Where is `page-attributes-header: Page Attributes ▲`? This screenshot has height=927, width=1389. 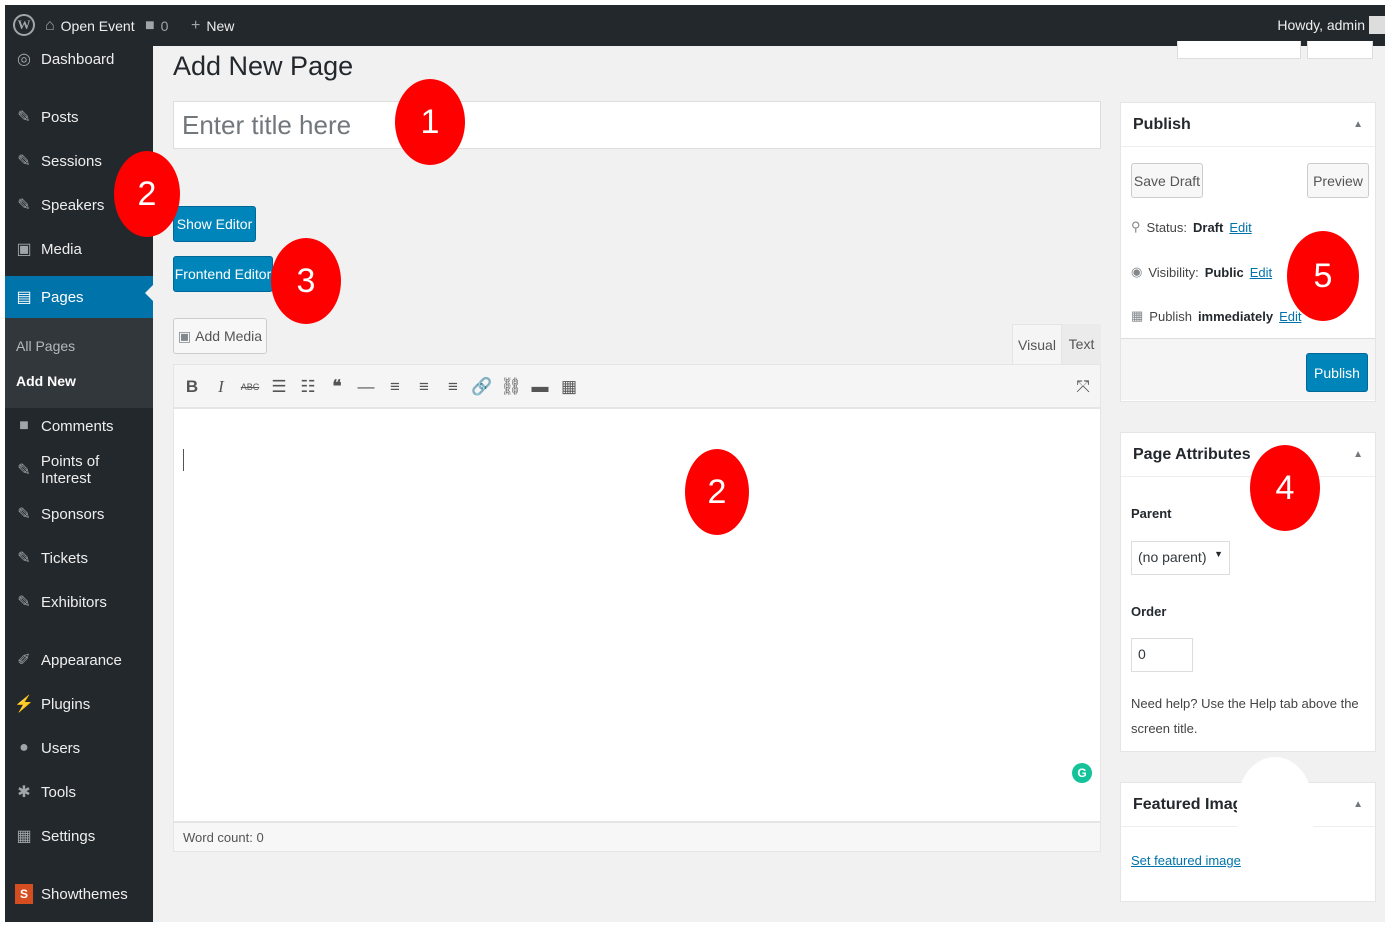 page-attributes-header: Page Attributes ▲ is located at coordinates (1248, 455).